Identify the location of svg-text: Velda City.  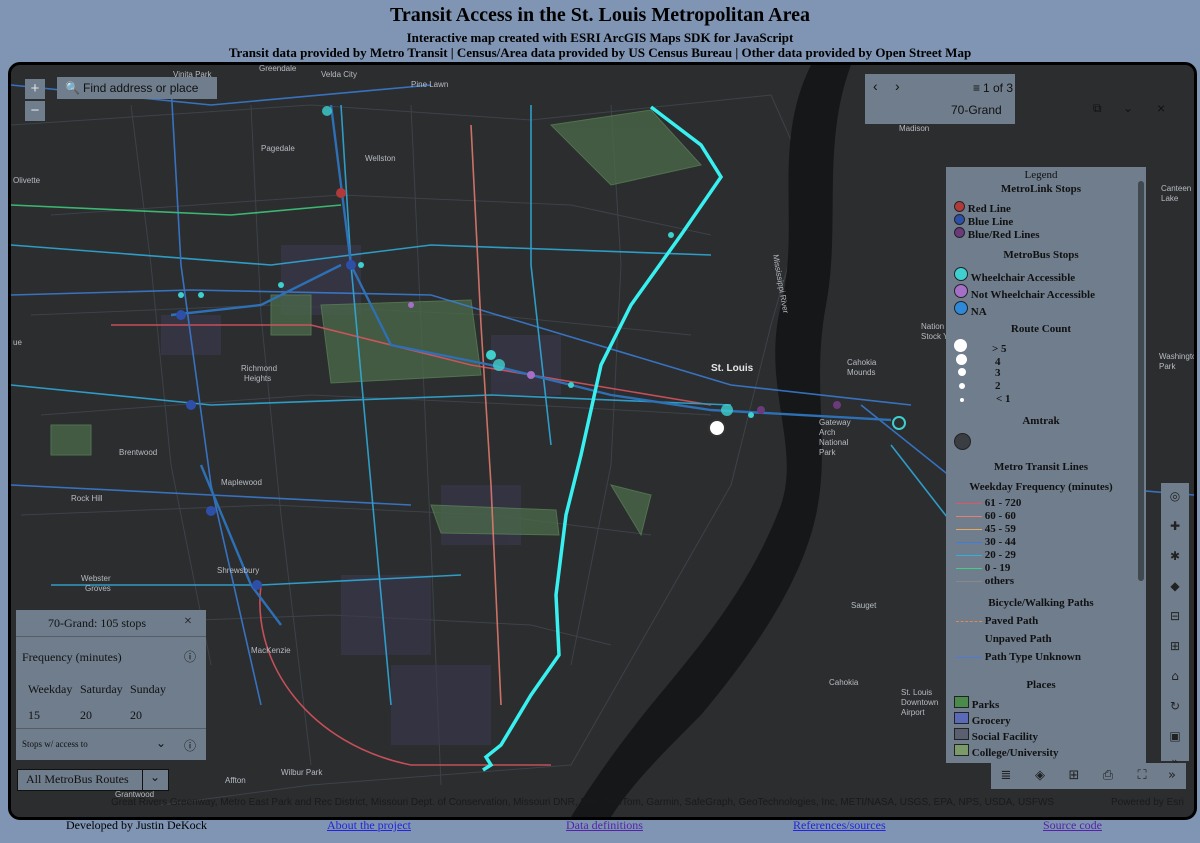
(339, 74).